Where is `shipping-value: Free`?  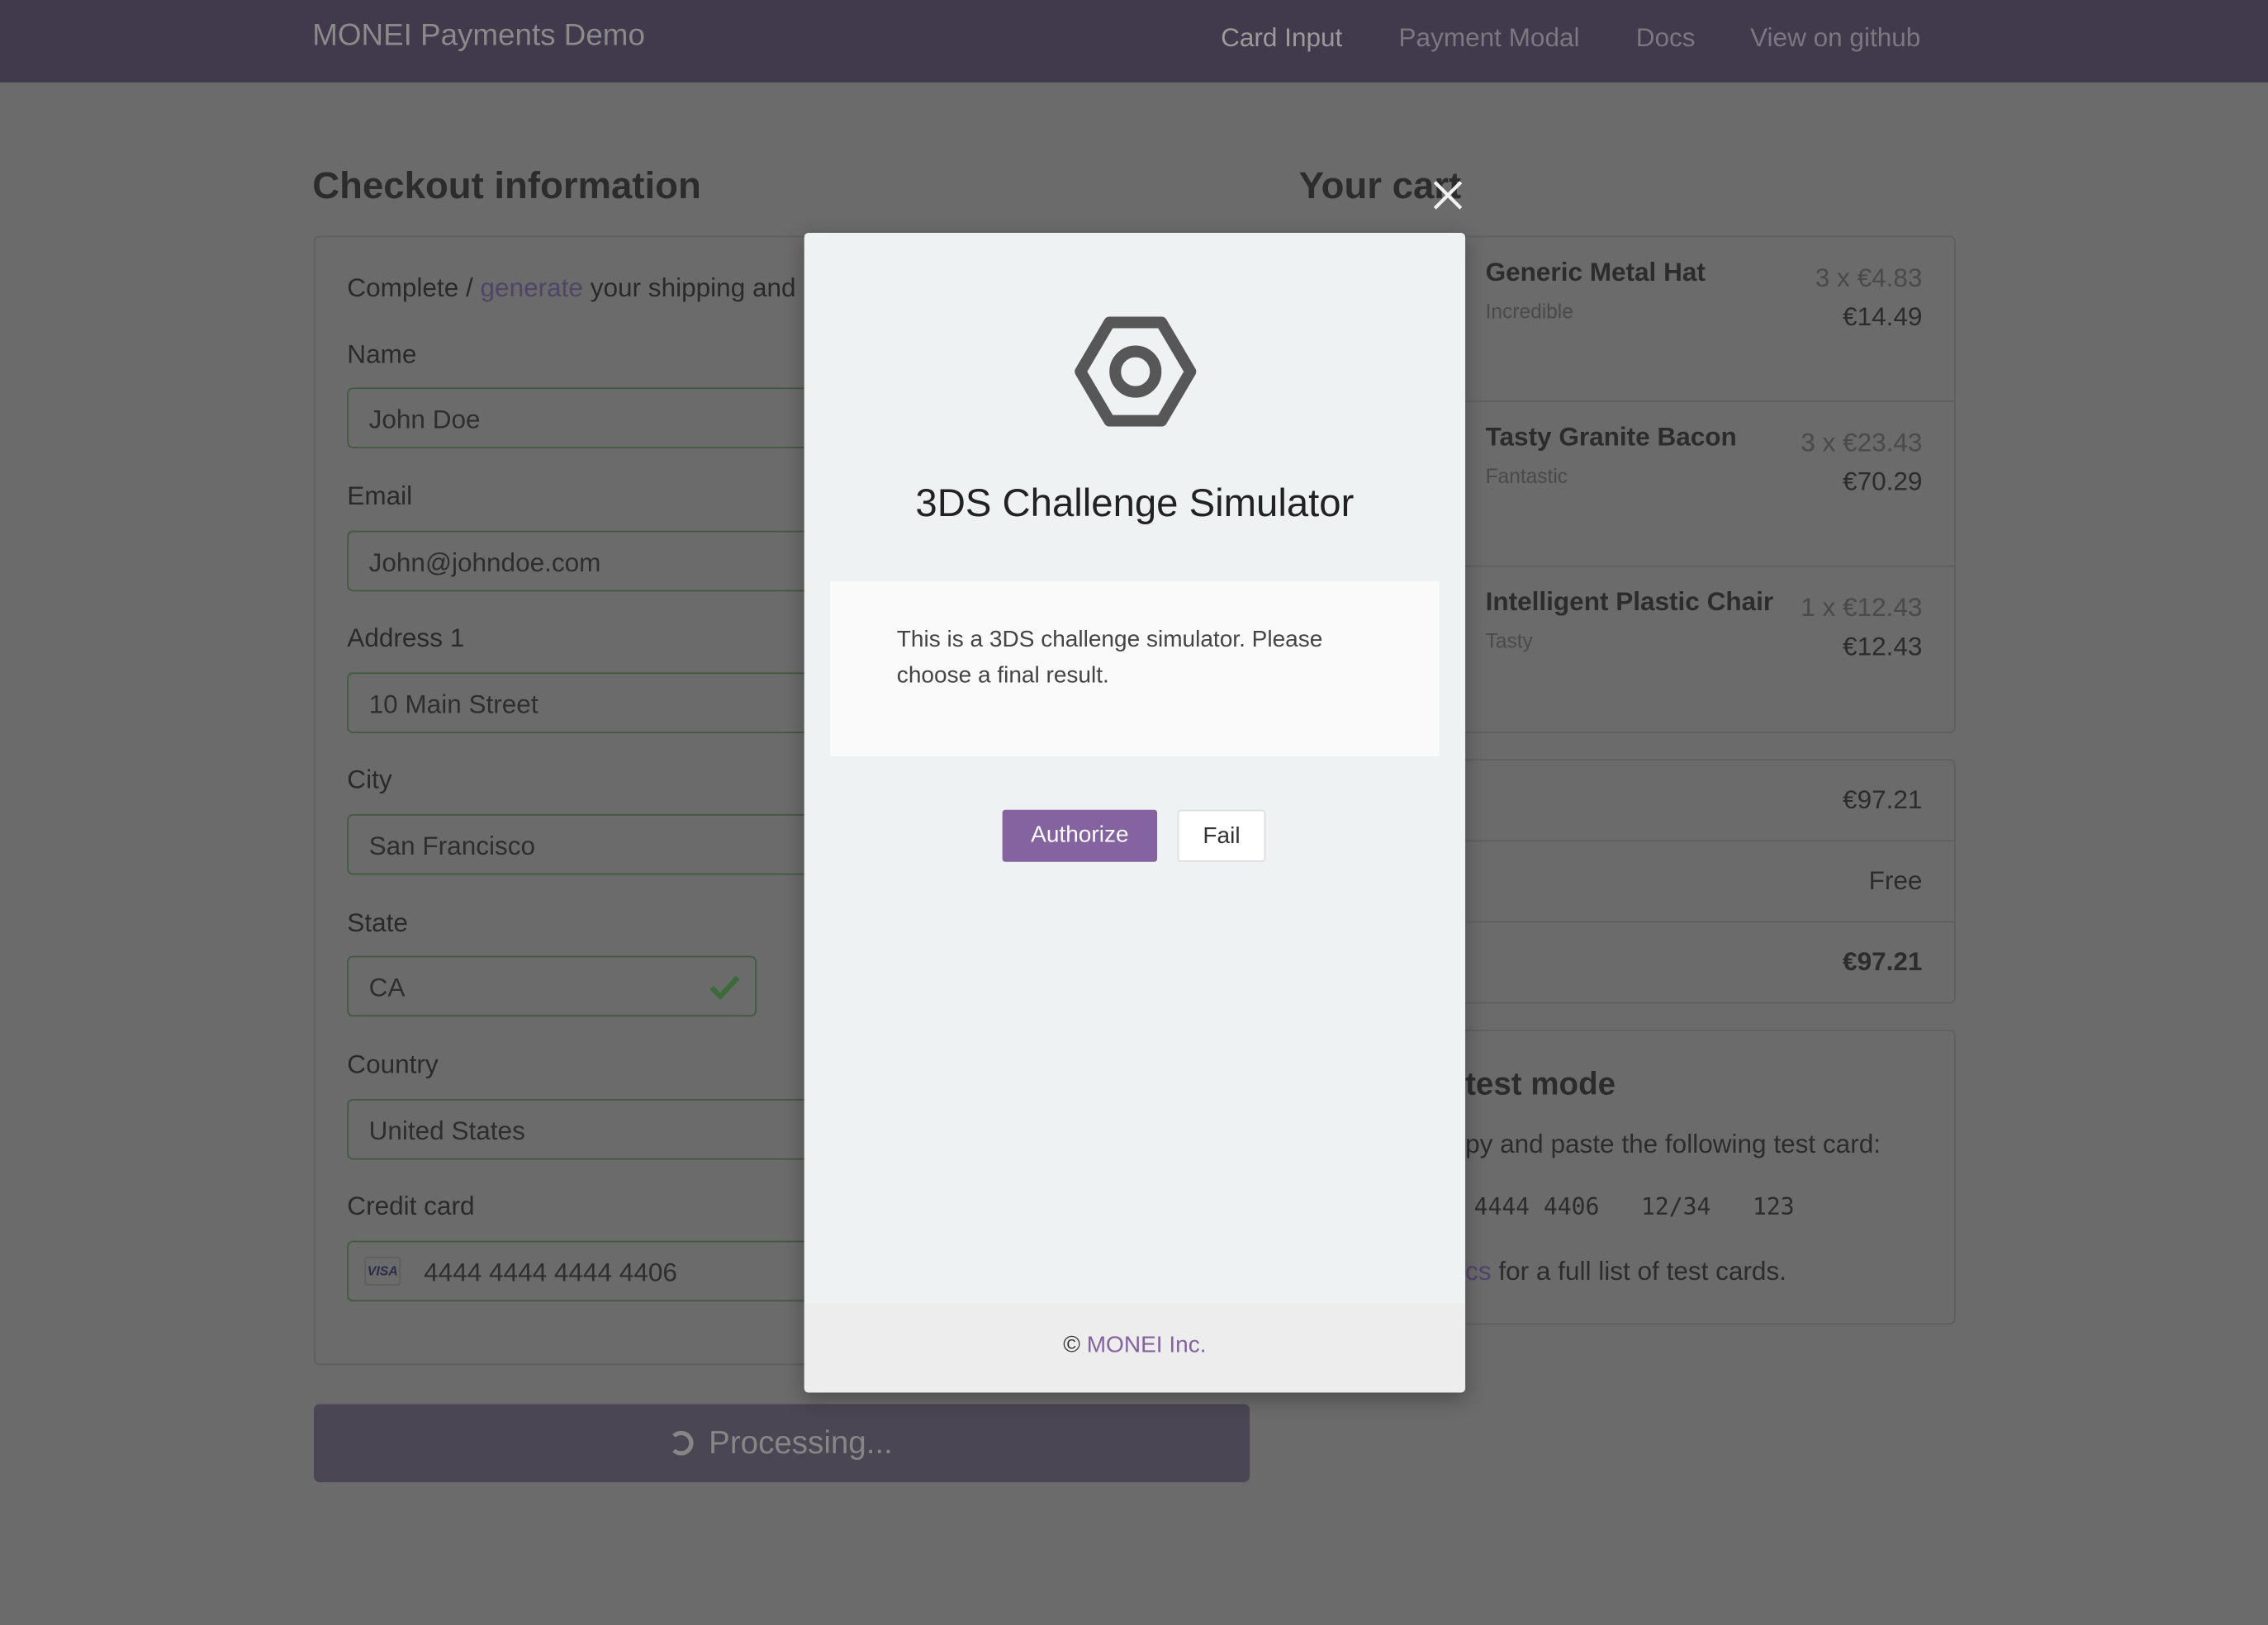
shipping-value: Free is located at coordinates (1895, 881).